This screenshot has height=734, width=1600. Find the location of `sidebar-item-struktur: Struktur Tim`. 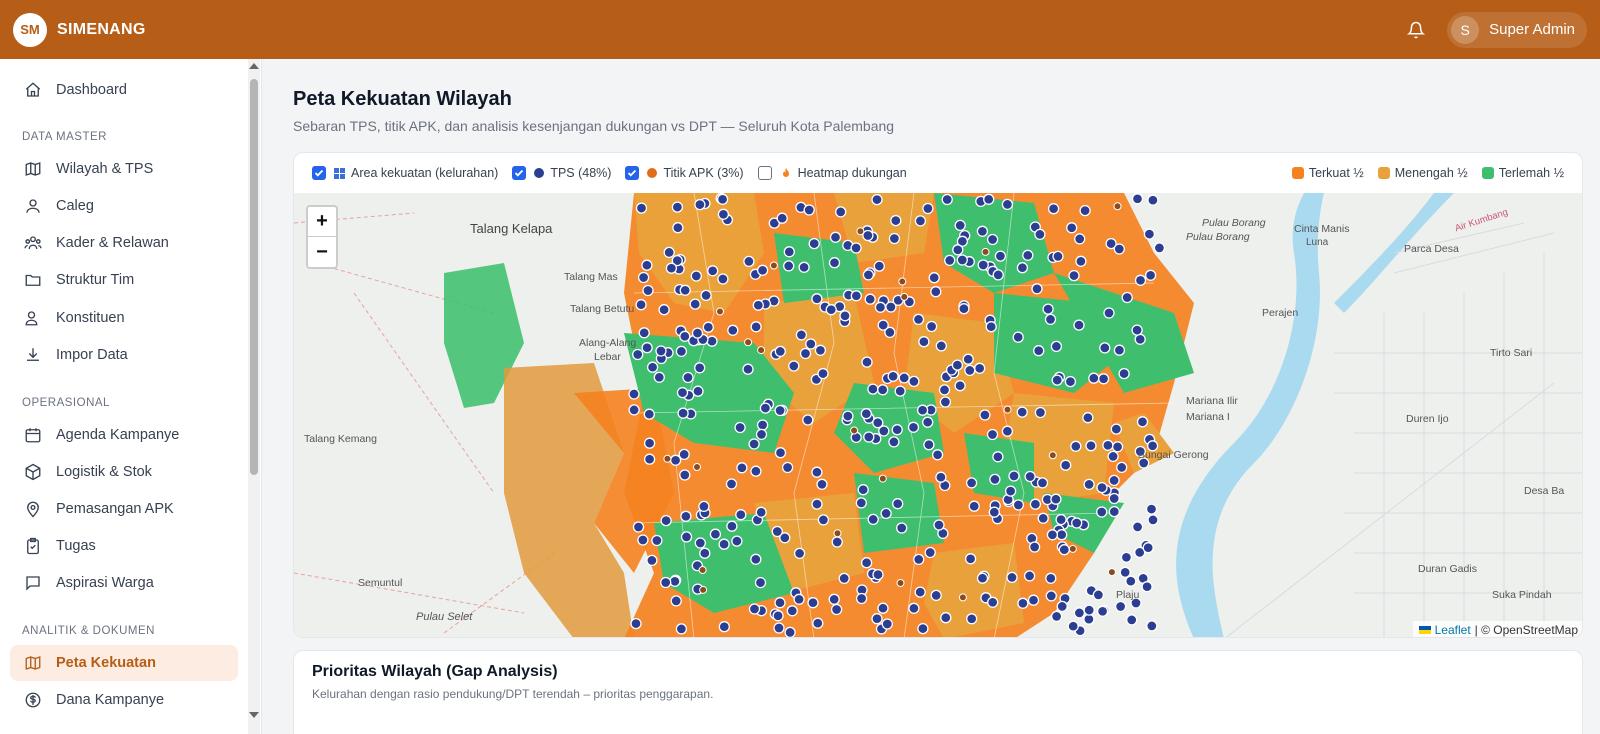

sidebar-item-struktur: Struktur Tim is located at coordinates (124, 280).